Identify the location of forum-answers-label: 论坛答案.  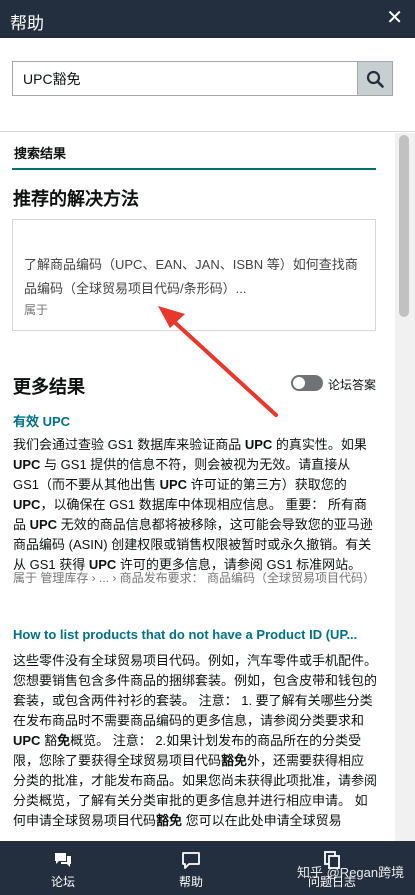
(352, 385).